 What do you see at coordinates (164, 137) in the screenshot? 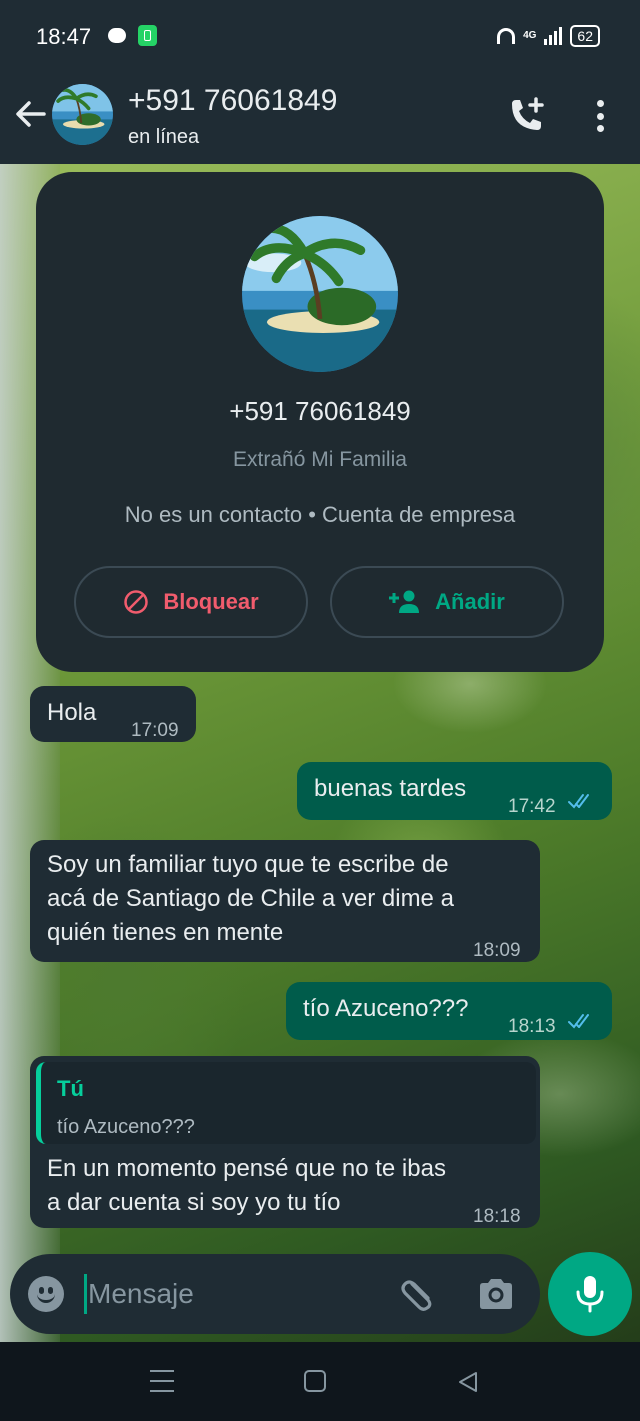
I see `presence-status: en línea` at bounding box center [164, 137].